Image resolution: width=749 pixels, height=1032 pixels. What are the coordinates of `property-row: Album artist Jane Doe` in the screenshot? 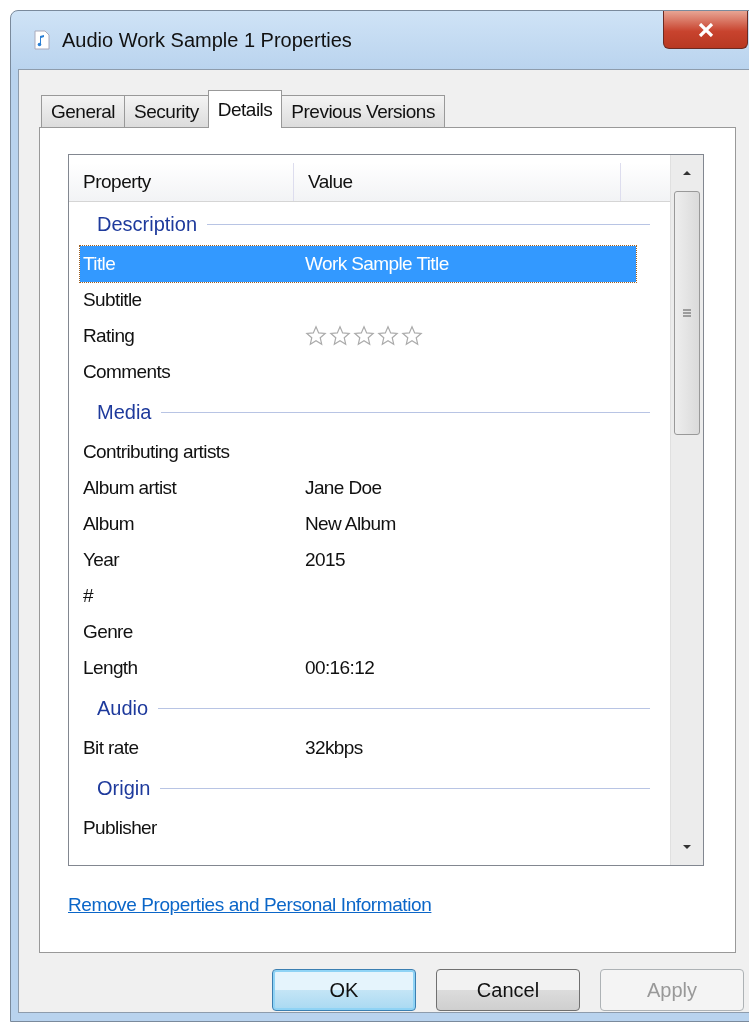 It's located at (358, 488).